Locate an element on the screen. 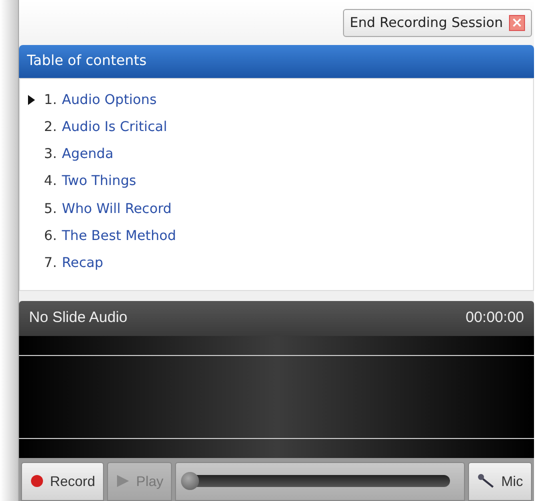 This screenshot has width=540, height=501. toc-item: 3. Agenda is located at coordinates (276, 154).